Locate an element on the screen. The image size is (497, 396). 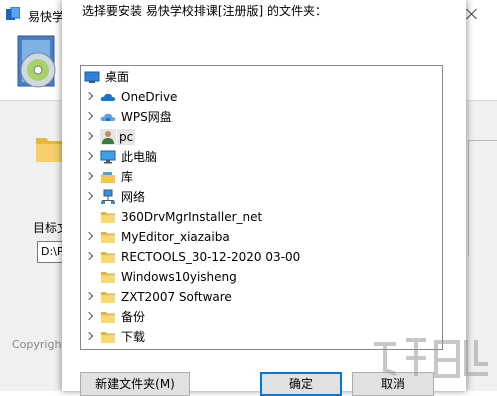
installer-title: 易快学 is located at coordinates (46, 17).